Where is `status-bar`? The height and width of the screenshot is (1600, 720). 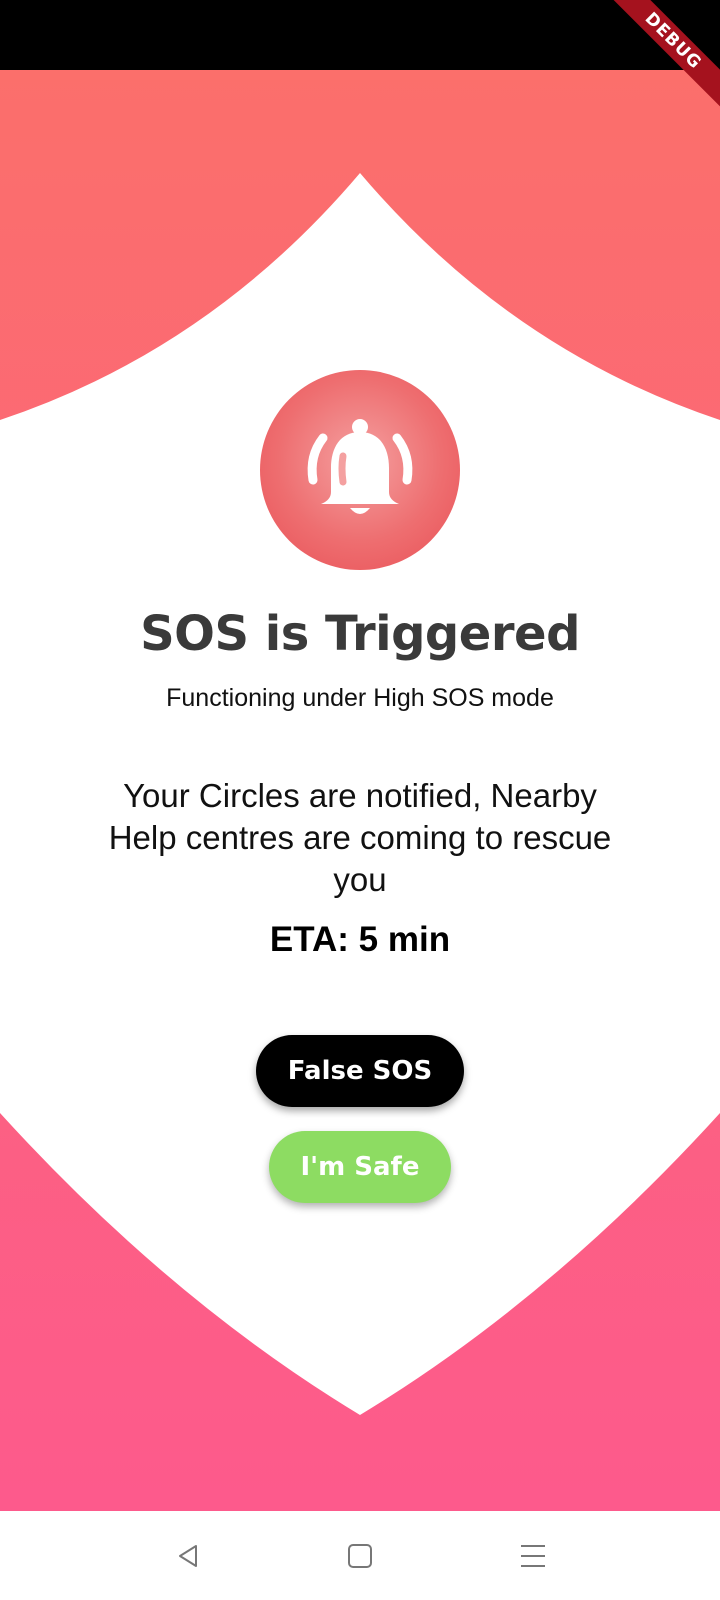 status-bar is located at coordinates (360, 35).